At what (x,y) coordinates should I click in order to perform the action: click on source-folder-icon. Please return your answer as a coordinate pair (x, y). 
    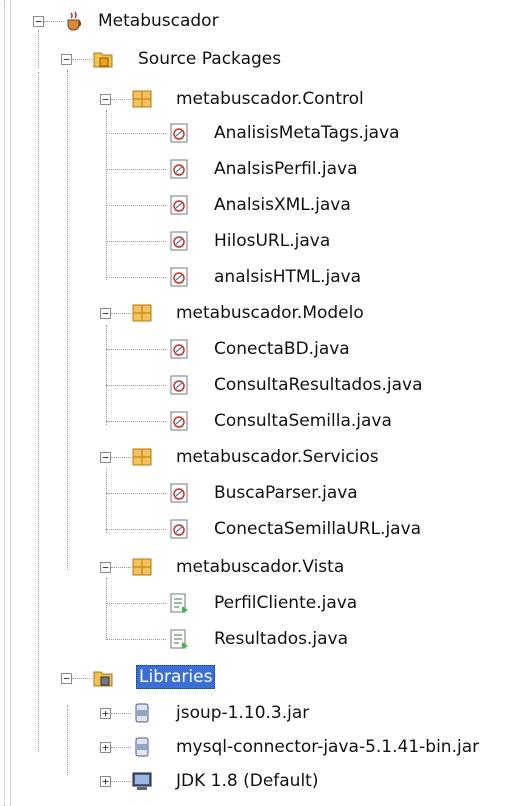
    Looking at the image, I should click on (103, 60).